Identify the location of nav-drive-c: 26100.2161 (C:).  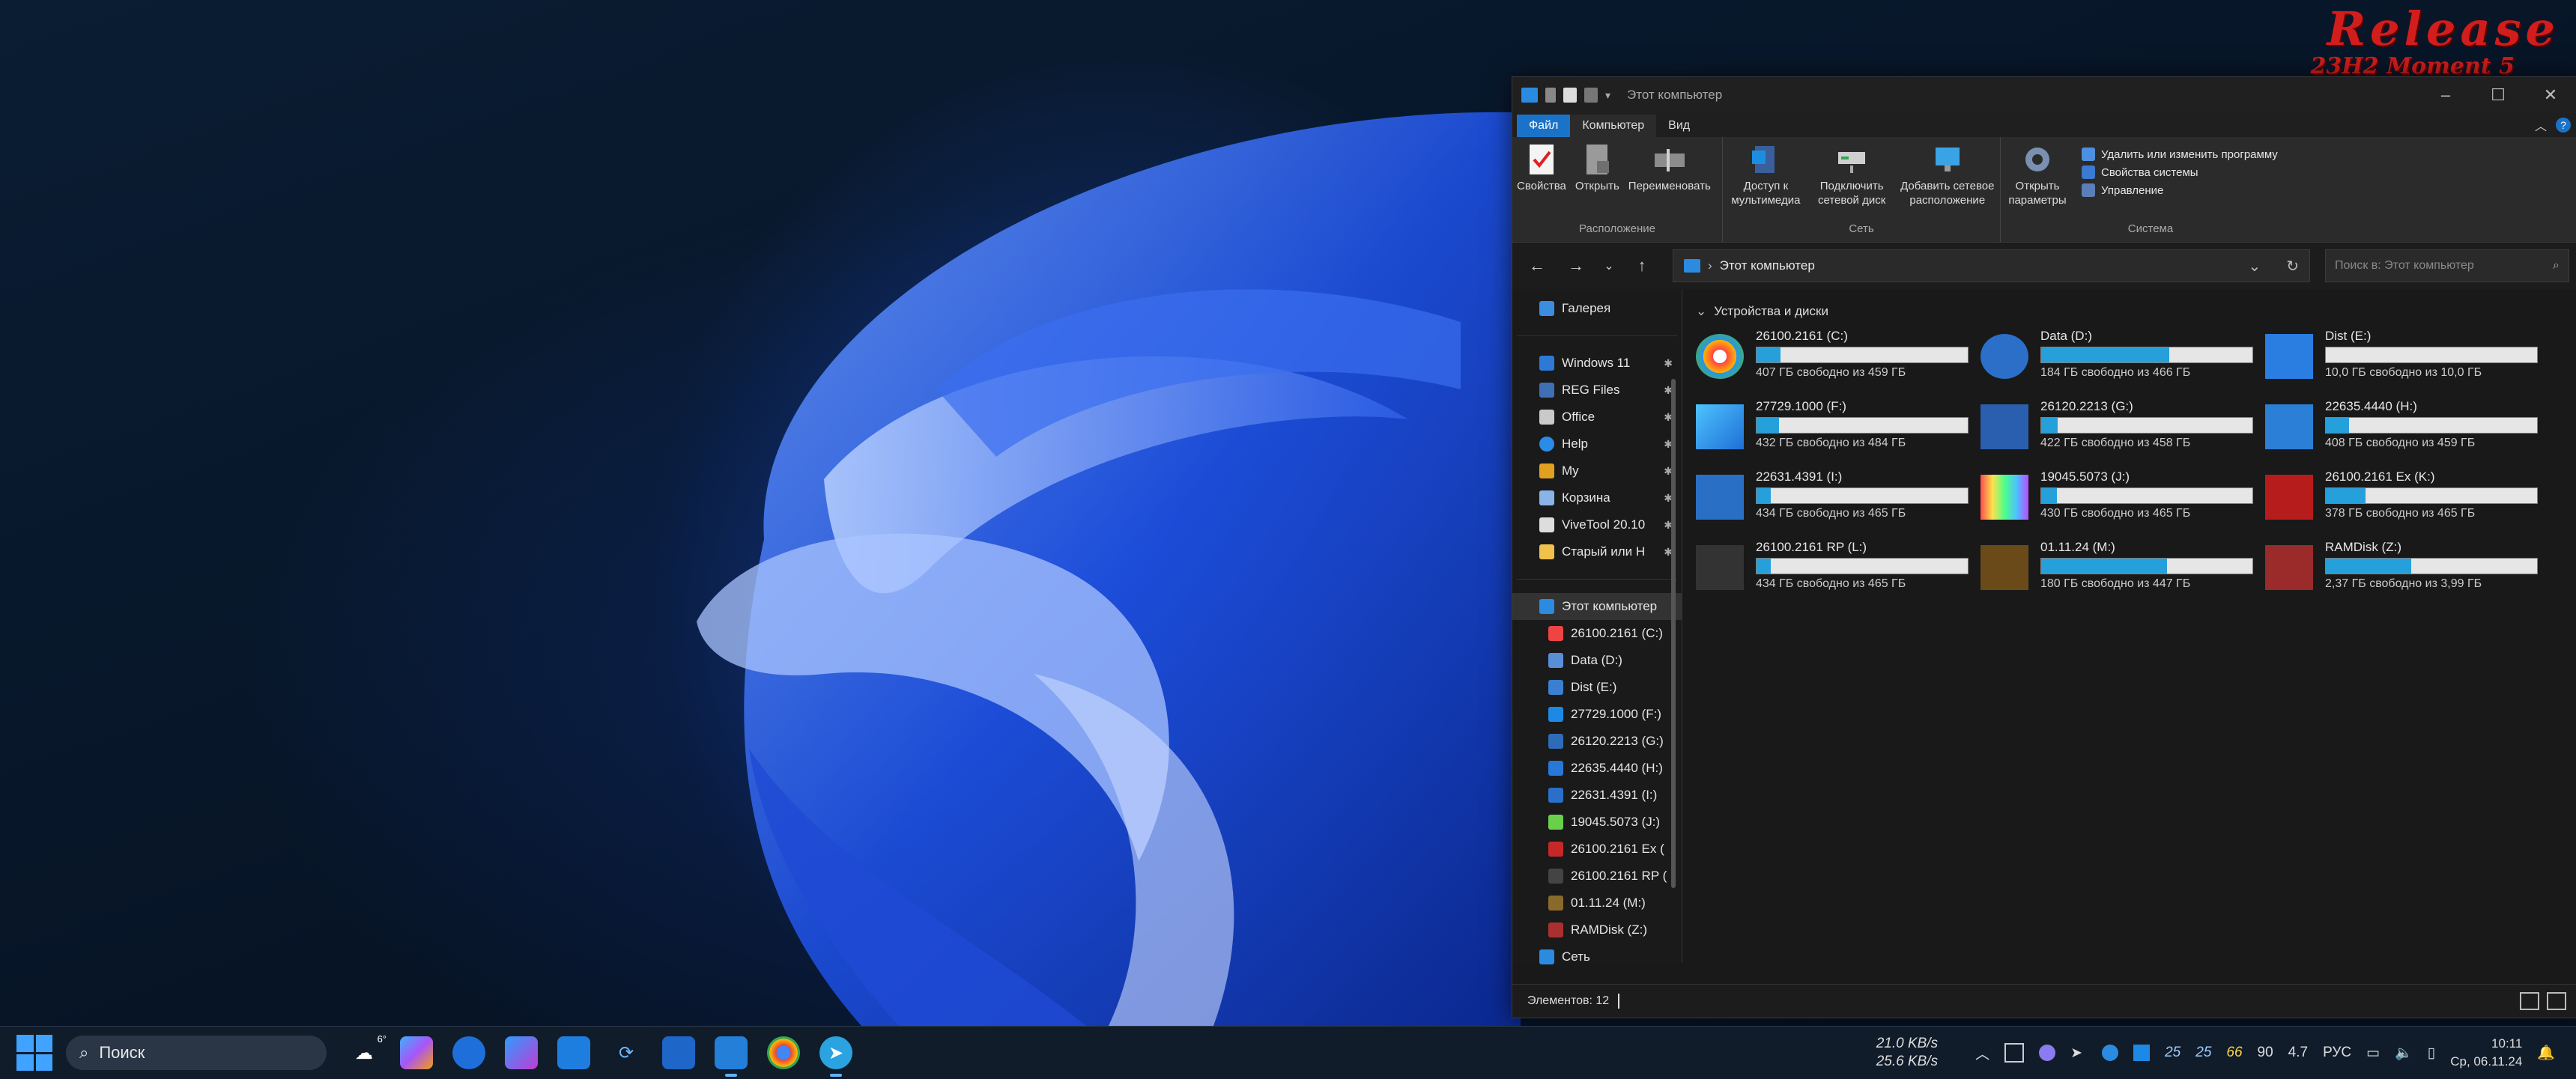
(1597, 634).